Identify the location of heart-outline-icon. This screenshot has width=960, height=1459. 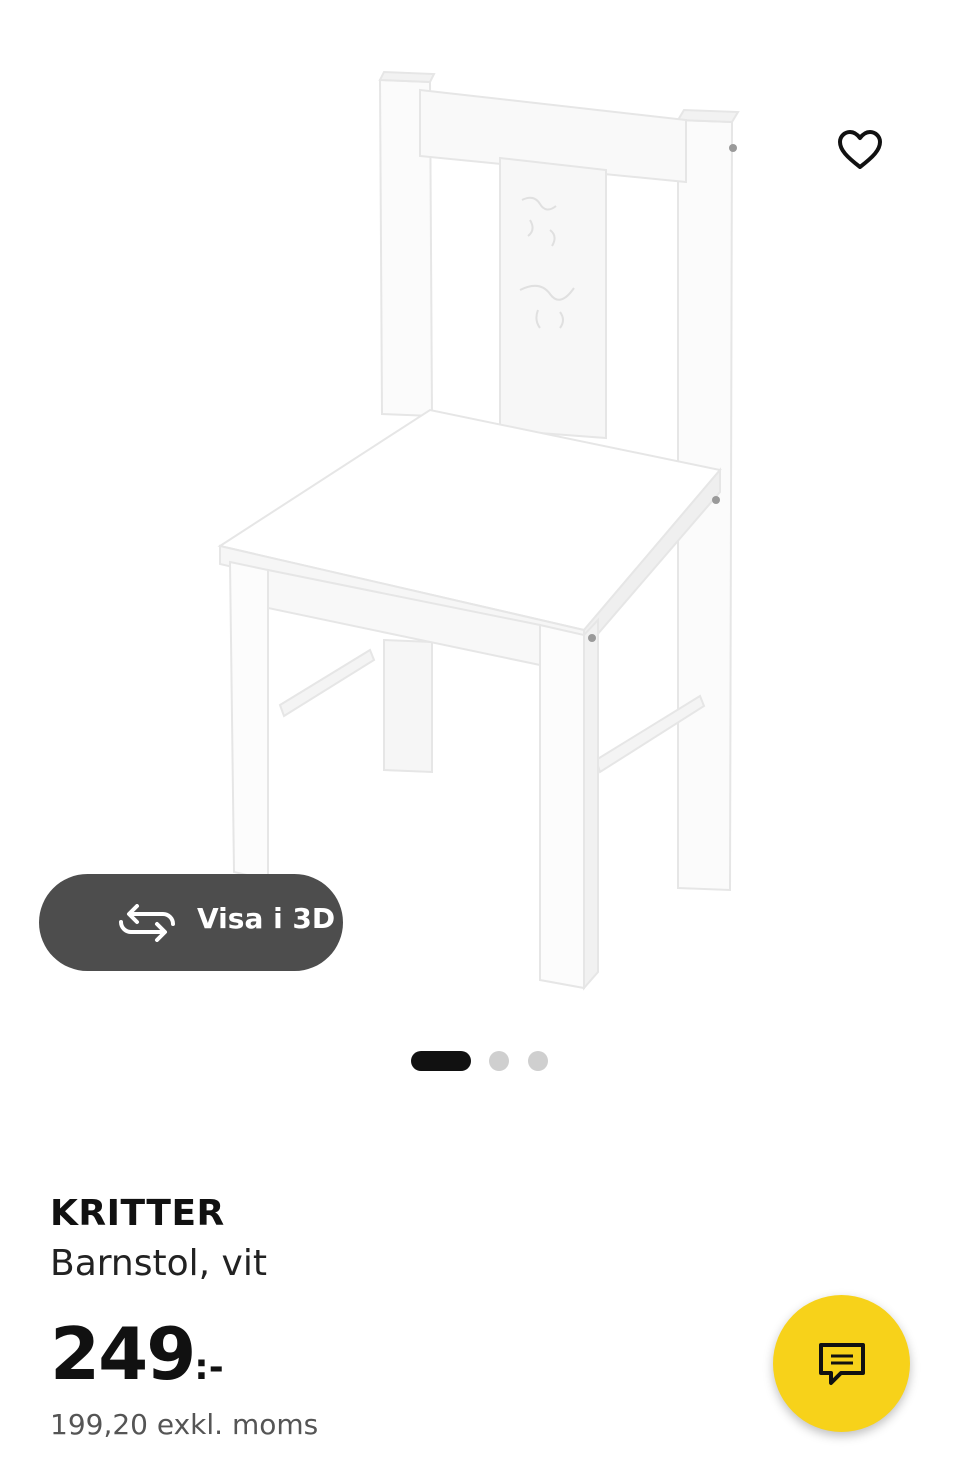
(860, 149).